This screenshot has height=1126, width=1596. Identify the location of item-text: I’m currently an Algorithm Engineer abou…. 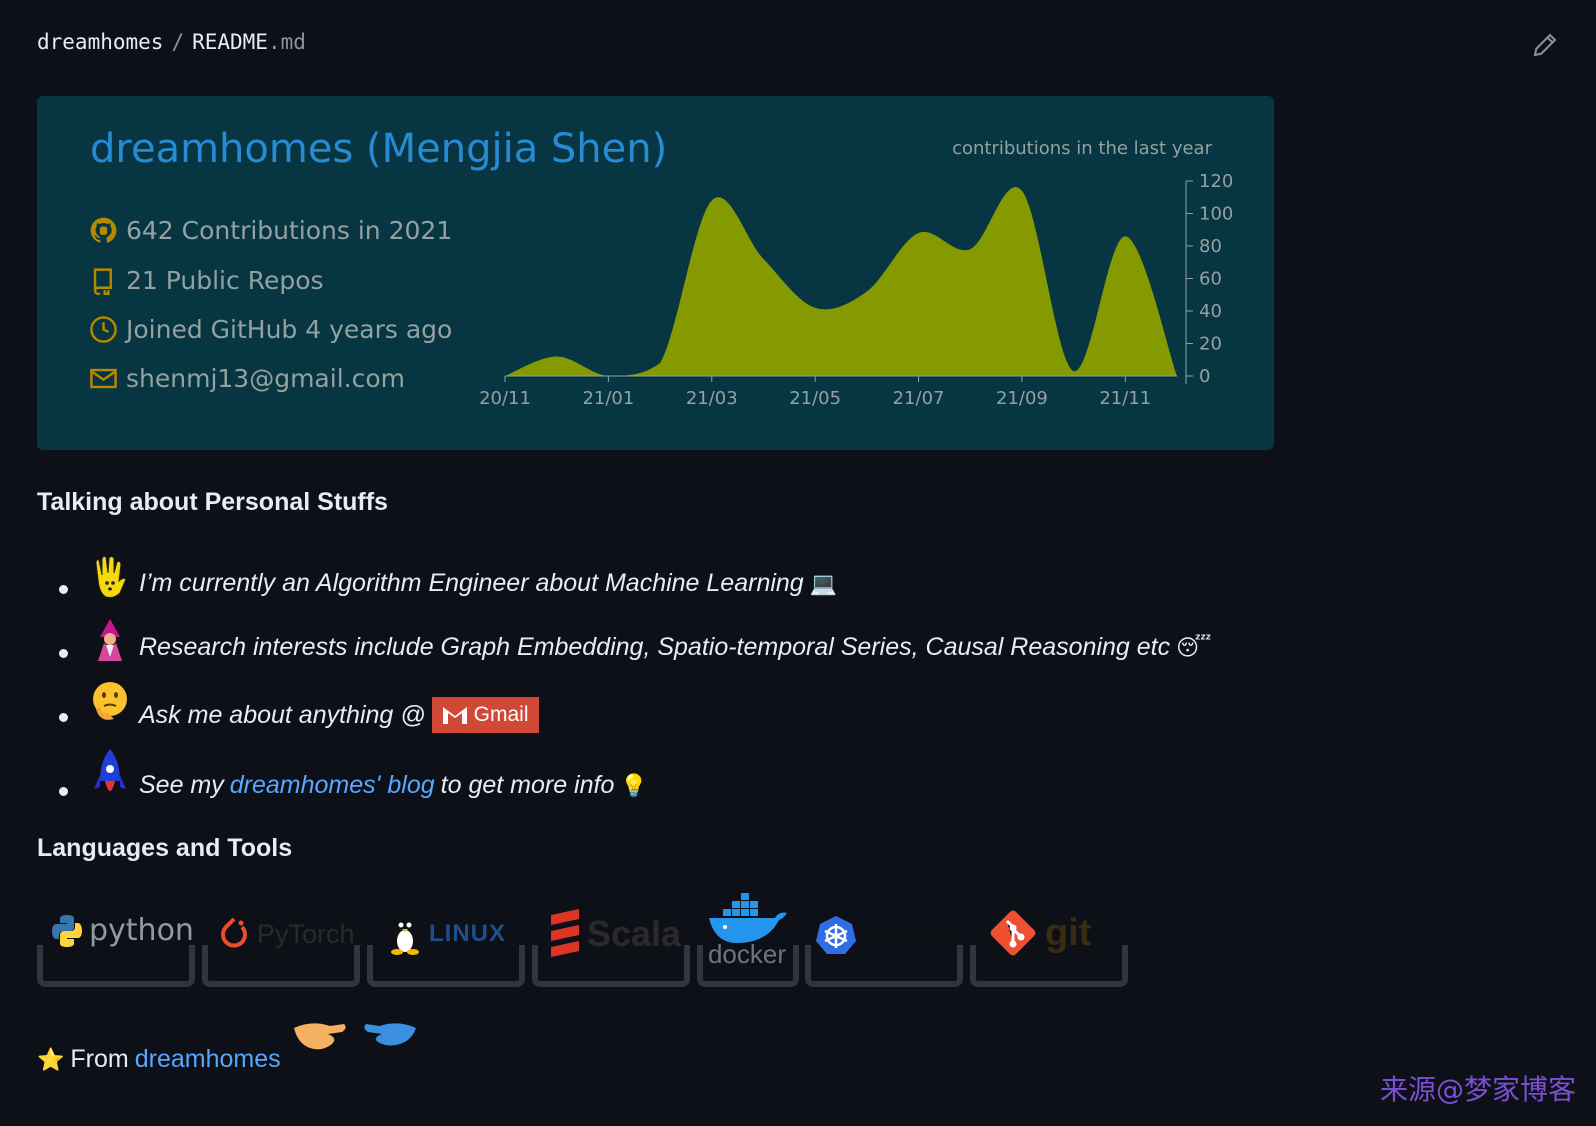
(488, 583).